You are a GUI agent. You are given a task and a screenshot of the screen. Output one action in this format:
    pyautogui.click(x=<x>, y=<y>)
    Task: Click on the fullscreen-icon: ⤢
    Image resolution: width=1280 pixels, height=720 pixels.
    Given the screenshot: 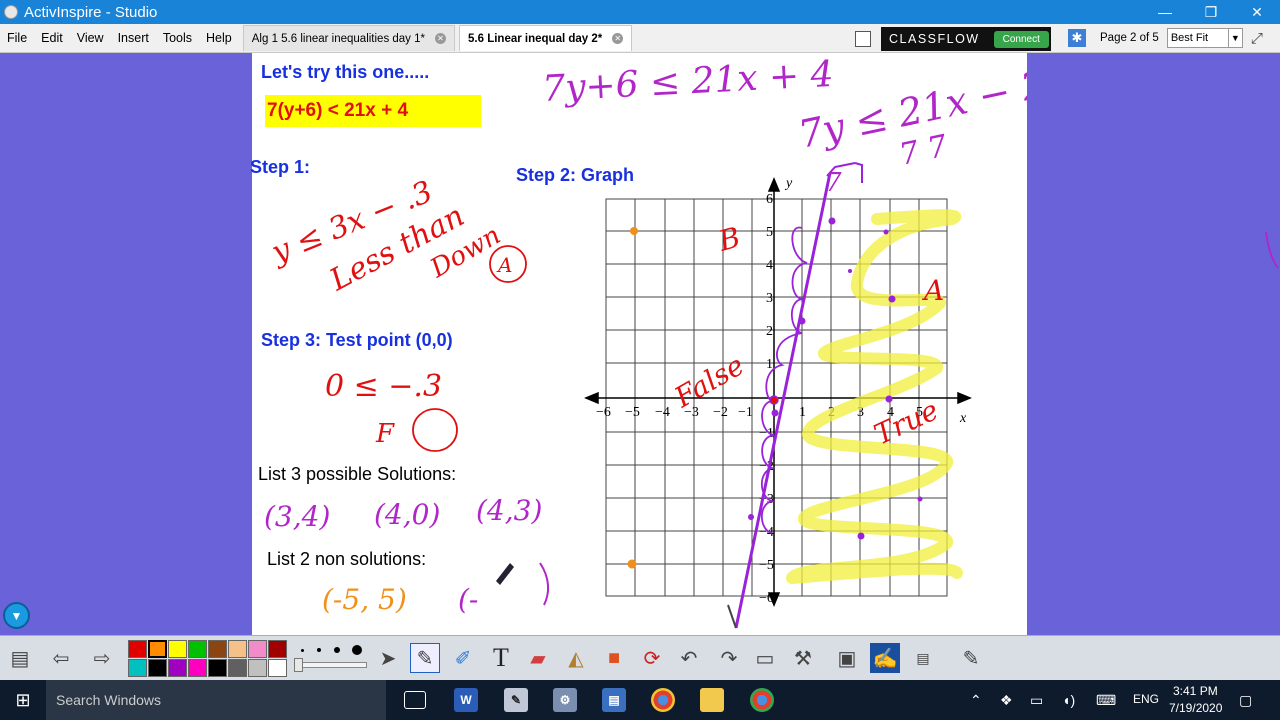 What is the action you would take?
    pyautogui.click(x=1257, y=38)
    